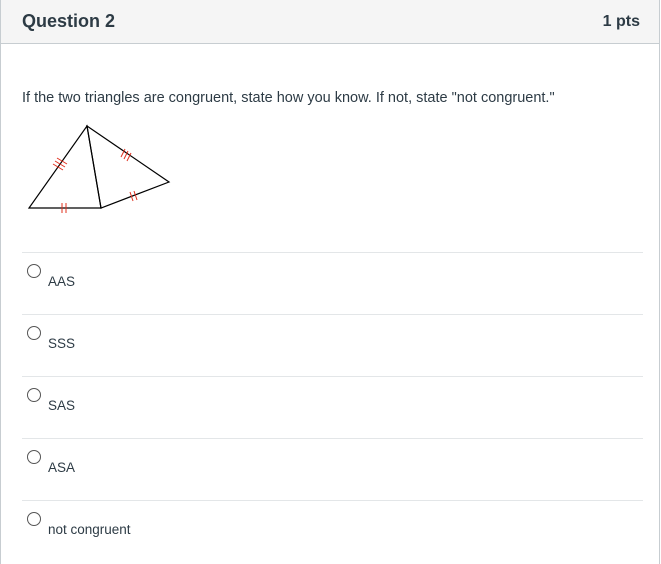 The image size is (661, 564). I want to click on answer-option-asa: ASA, so click(332, 469).